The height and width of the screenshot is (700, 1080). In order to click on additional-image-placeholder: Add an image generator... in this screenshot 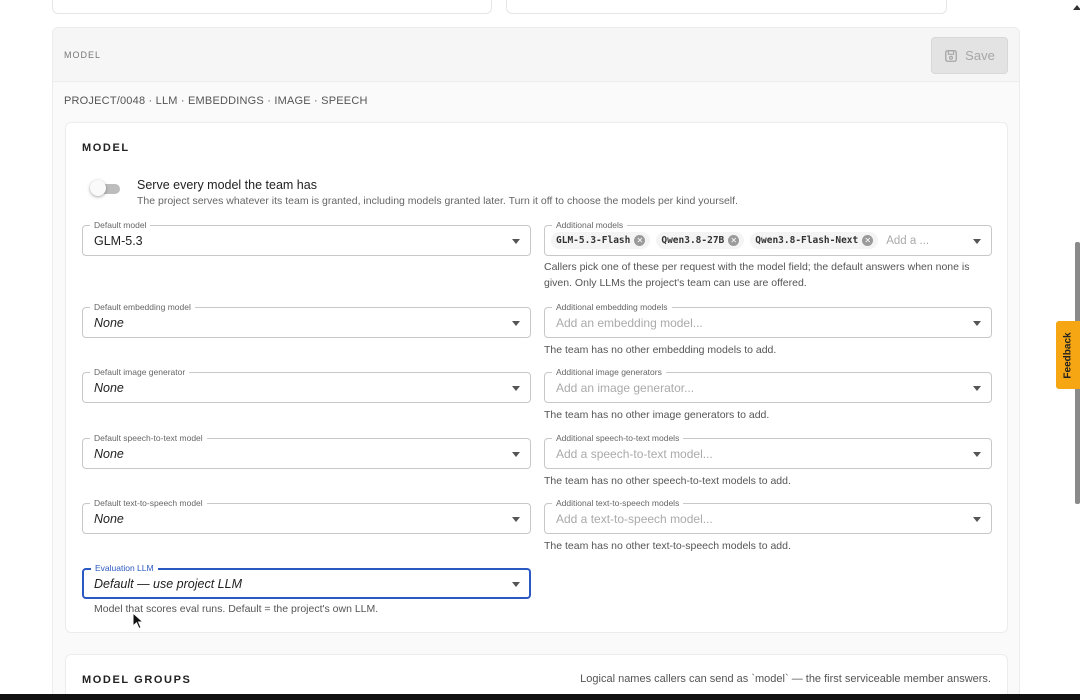, I will do `click(625, 388)`.